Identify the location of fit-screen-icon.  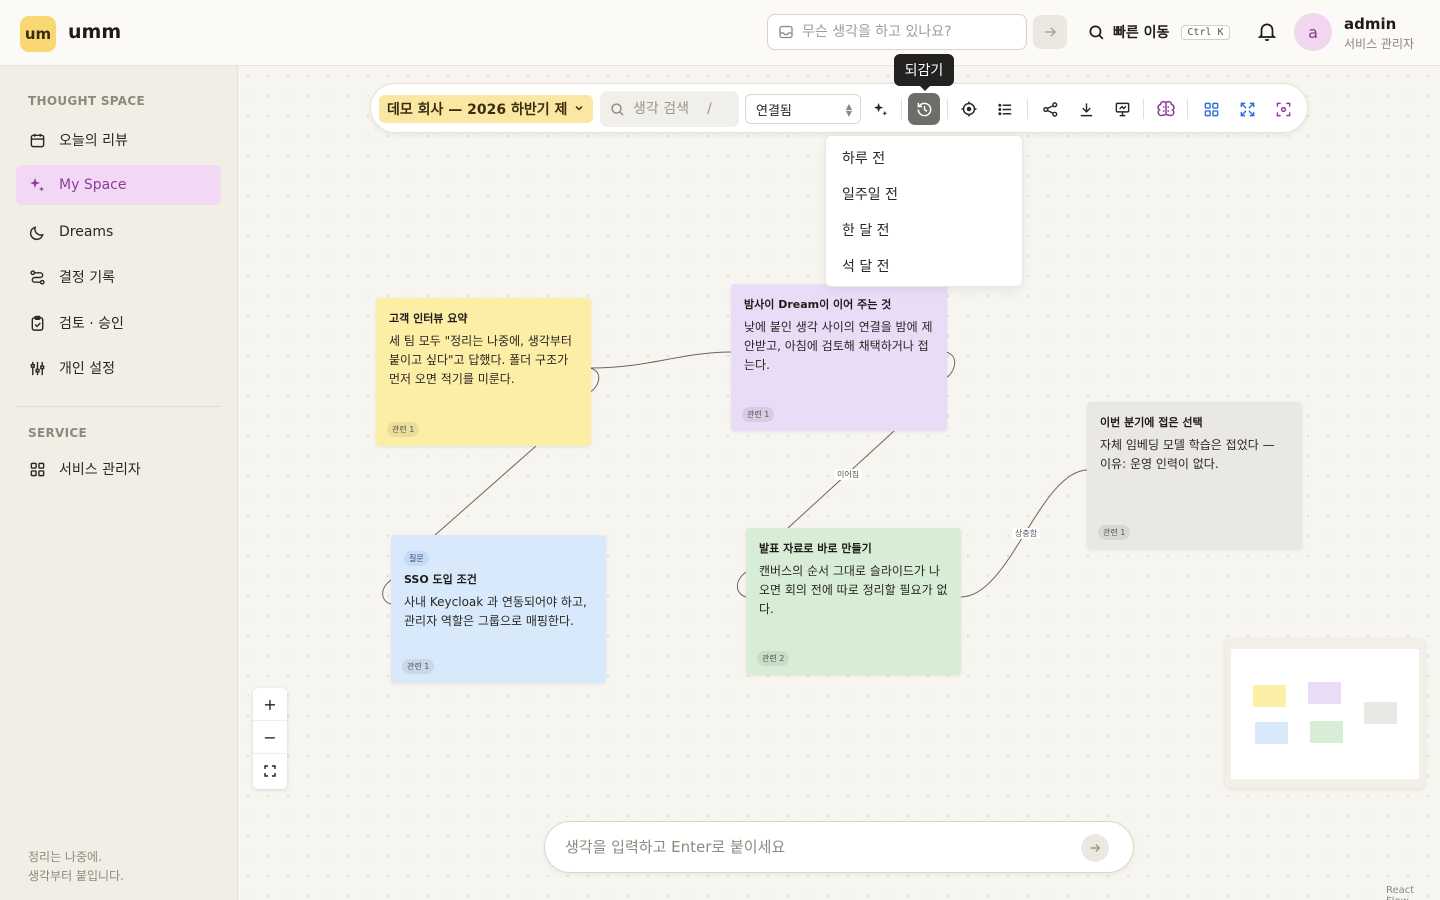
(270, 770).